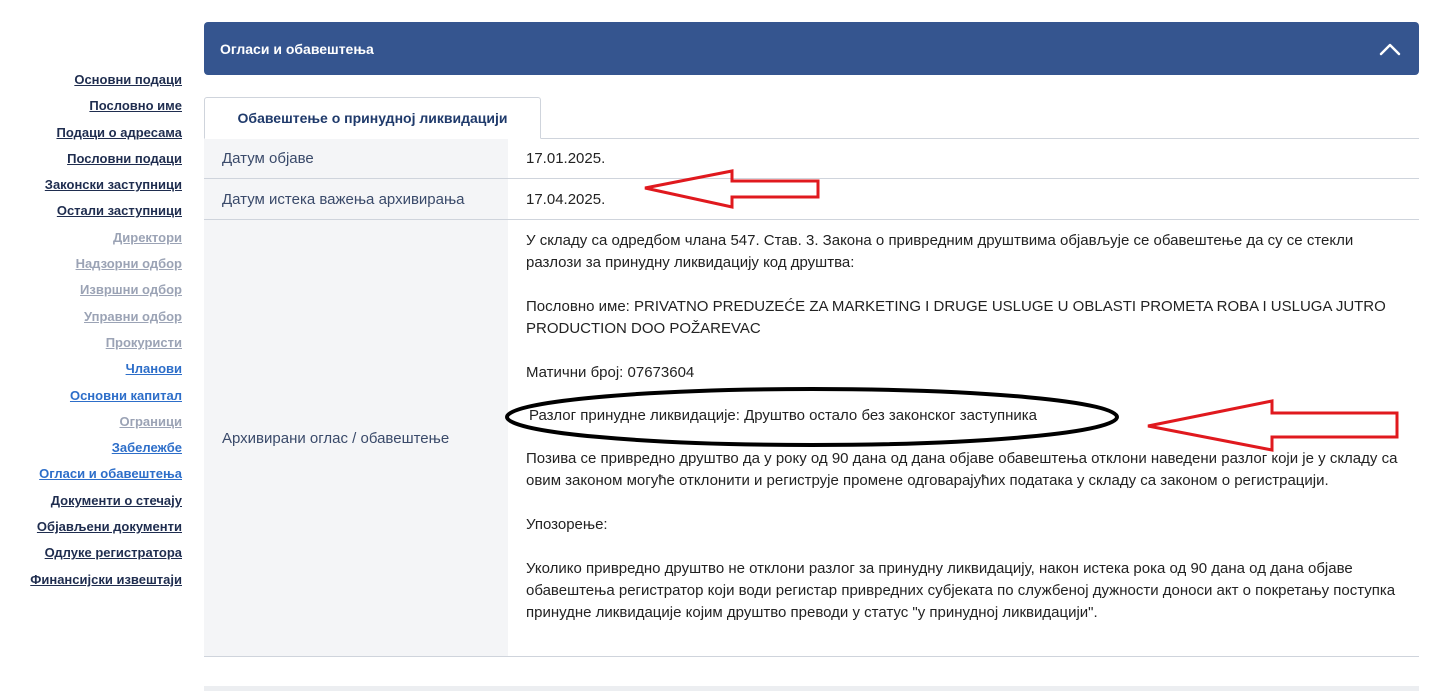  I want to click on sidebar-item-17: Објављени документи, so click(106, 530).